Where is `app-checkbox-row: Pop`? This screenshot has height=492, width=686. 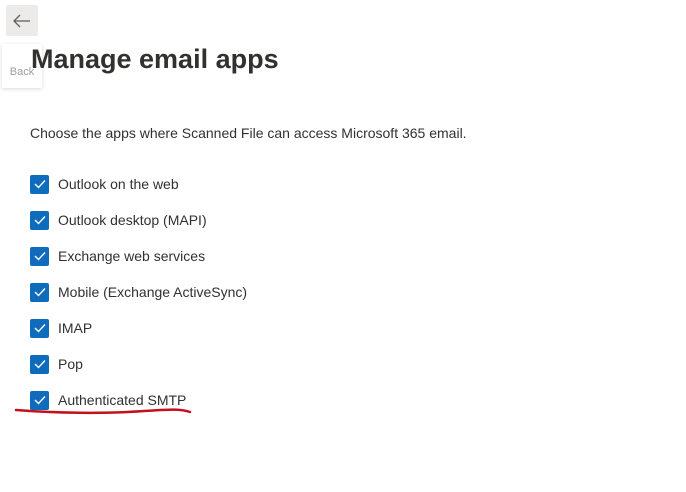 app-checkbox-row: Pop is located at coordinates (180, 364).